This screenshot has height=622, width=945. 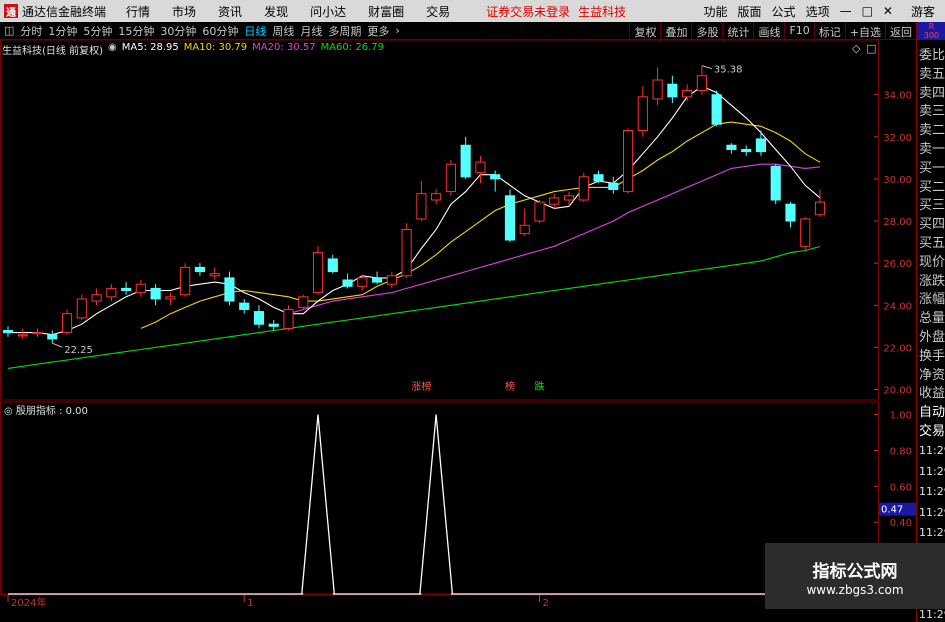 I want to click on expand-icon: ◇, so click(x=856, y=48).